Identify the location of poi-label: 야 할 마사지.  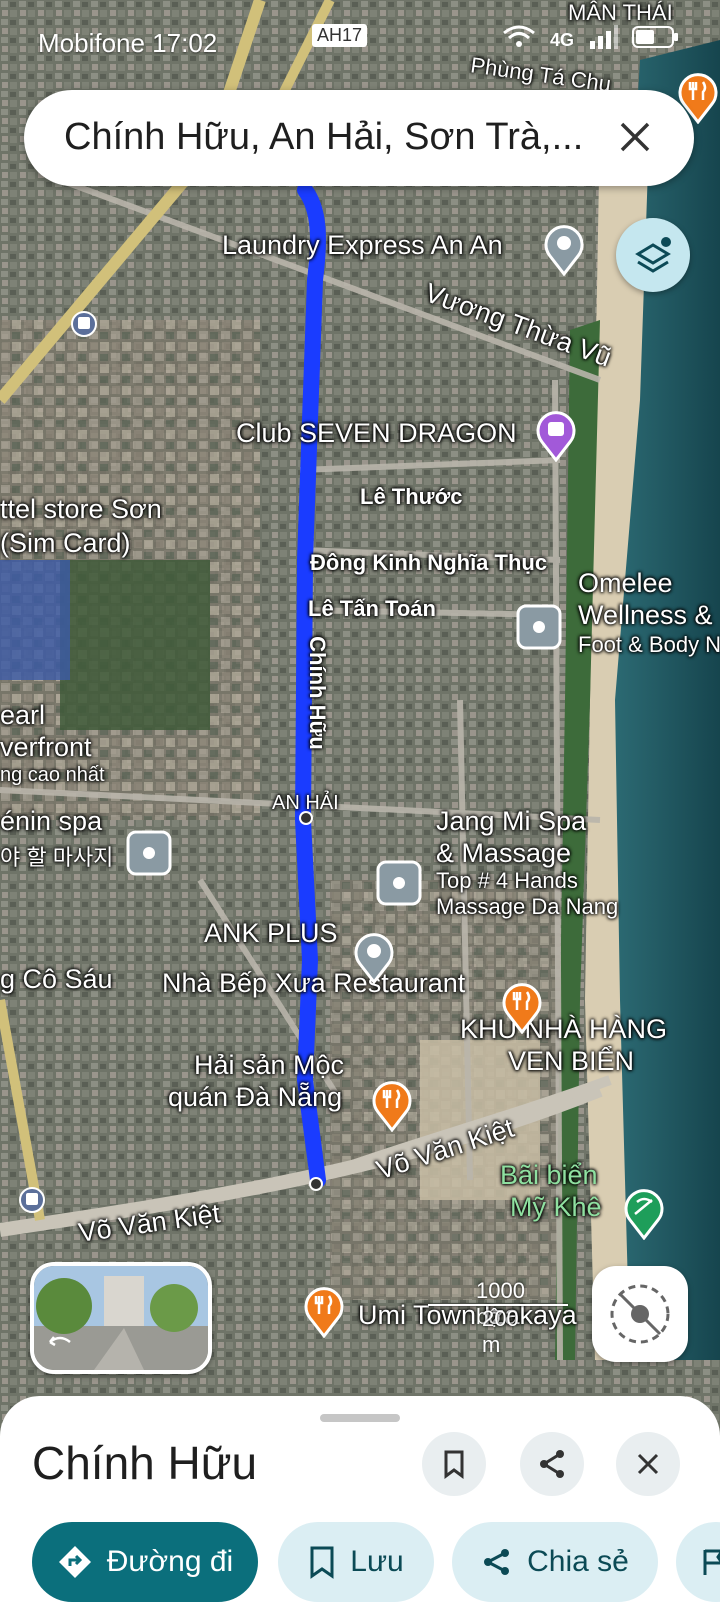
(57, 857).